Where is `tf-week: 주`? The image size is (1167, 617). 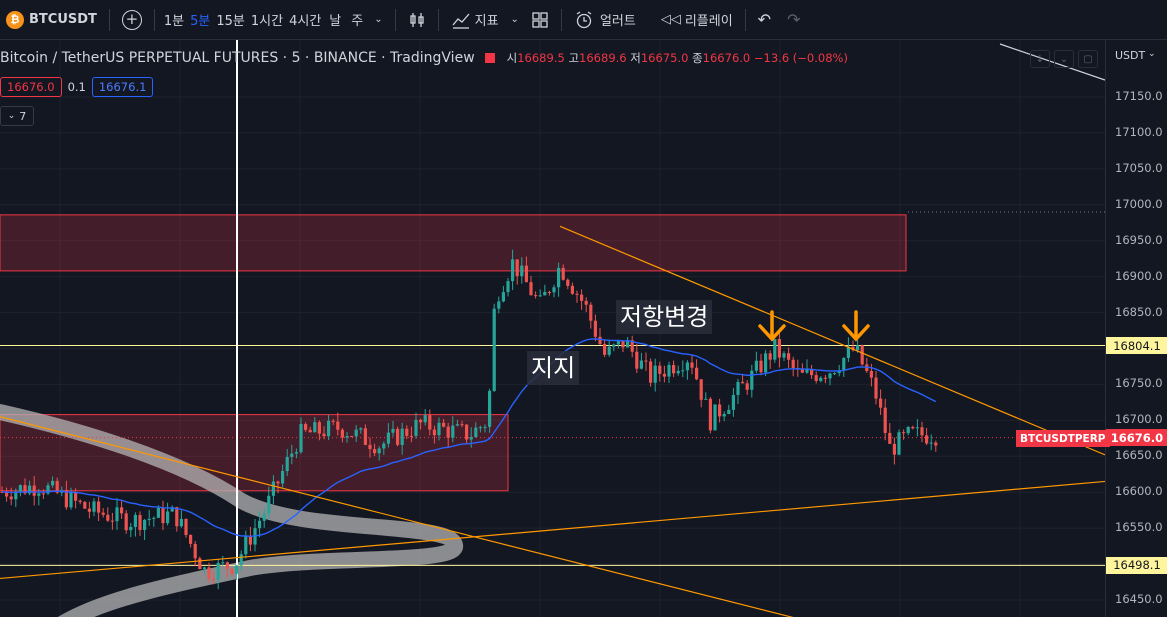 tf-week: 주 is located at coordinates (357, 20).